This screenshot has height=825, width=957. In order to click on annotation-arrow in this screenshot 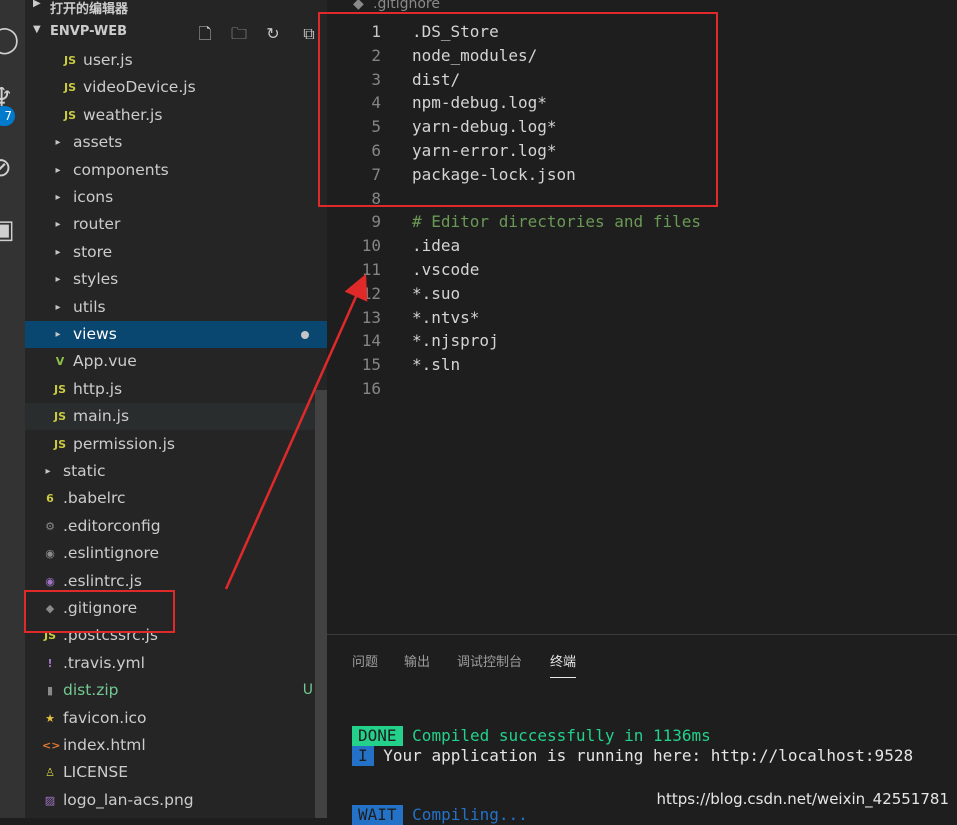, I will do `click(296, 431)`.